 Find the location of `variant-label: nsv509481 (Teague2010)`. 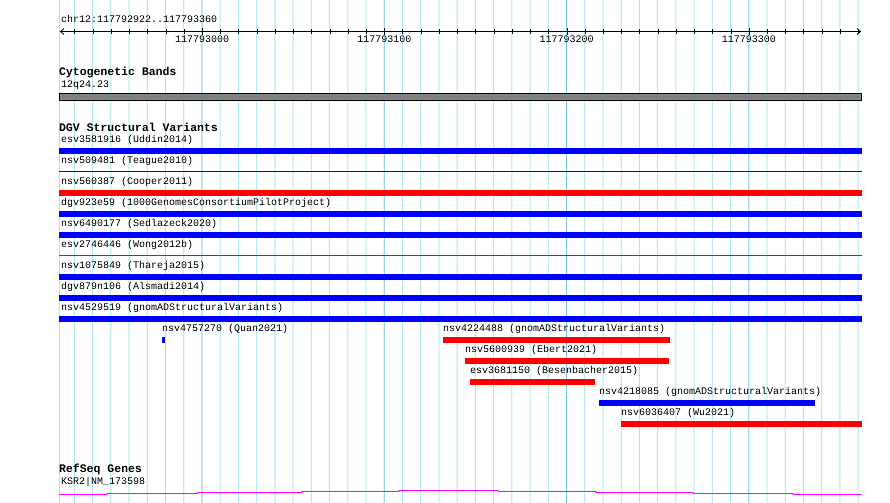

variant-label: nsv509481 (Teague2010) is located at coordinates (127, 161).